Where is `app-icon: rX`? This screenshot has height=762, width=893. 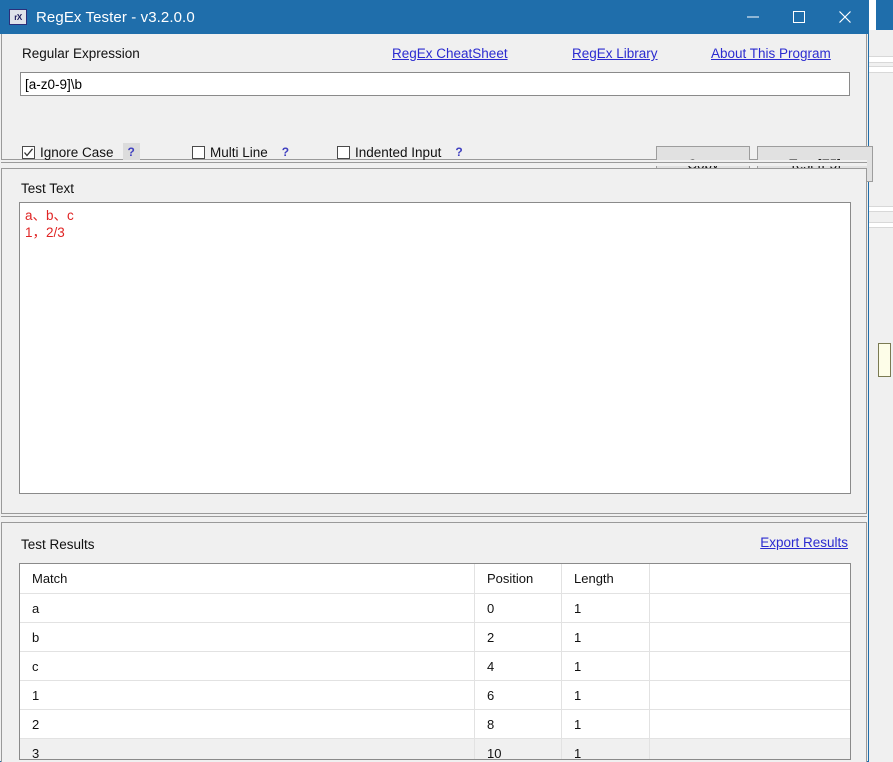 app-icon: rX is located at coordinates (18, 17).